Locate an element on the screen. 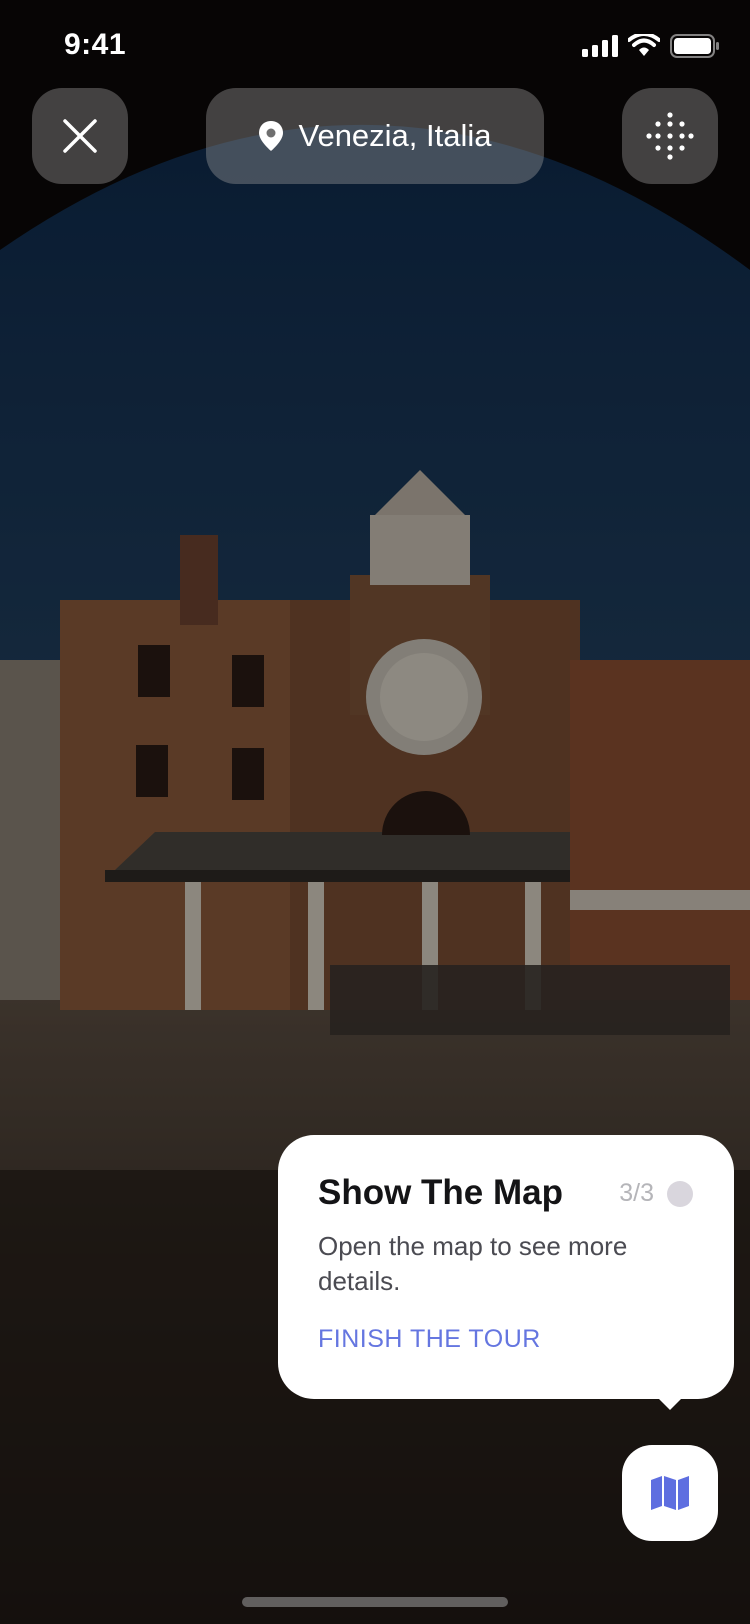 The width and height of the screenshot is (750, 1624). cellular-signal-icon is located at coordinates (600, 46).